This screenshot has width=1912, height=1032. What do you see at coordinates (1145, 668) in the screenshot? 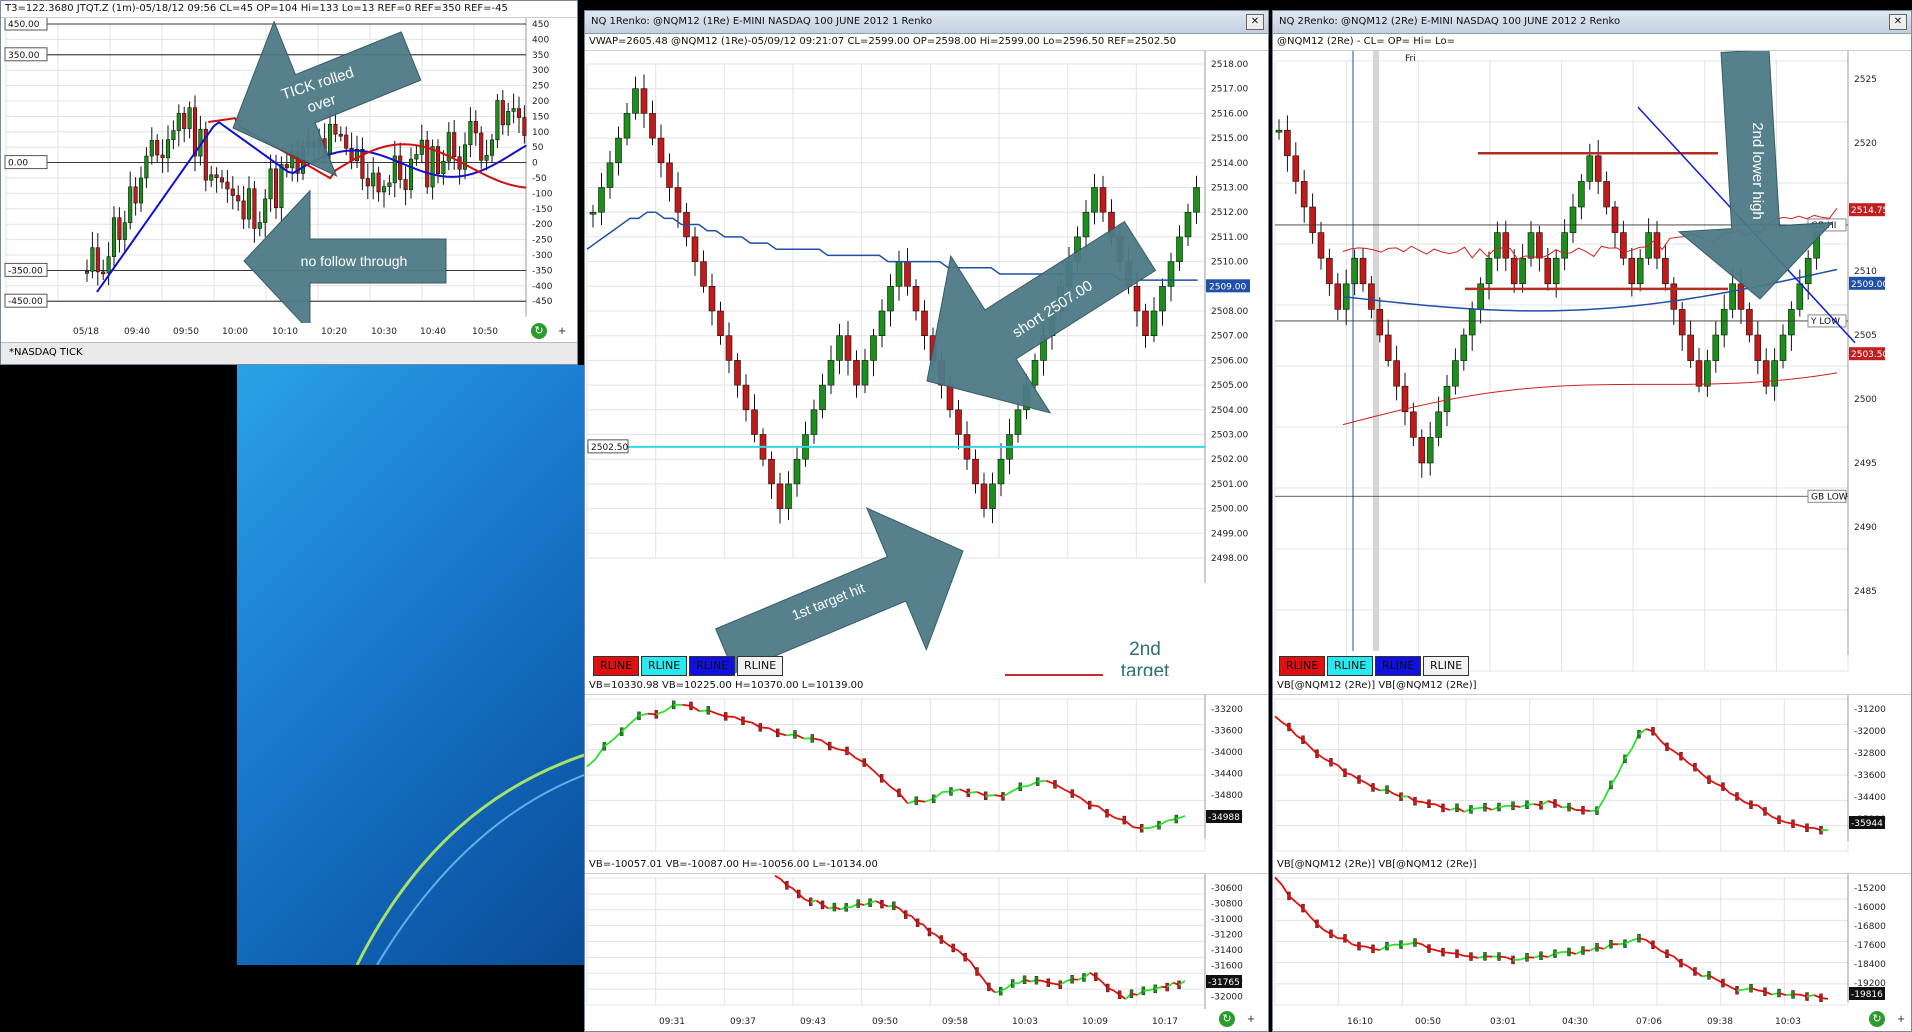
I see `second-target-label: target` at bounding box center [1145, 668].